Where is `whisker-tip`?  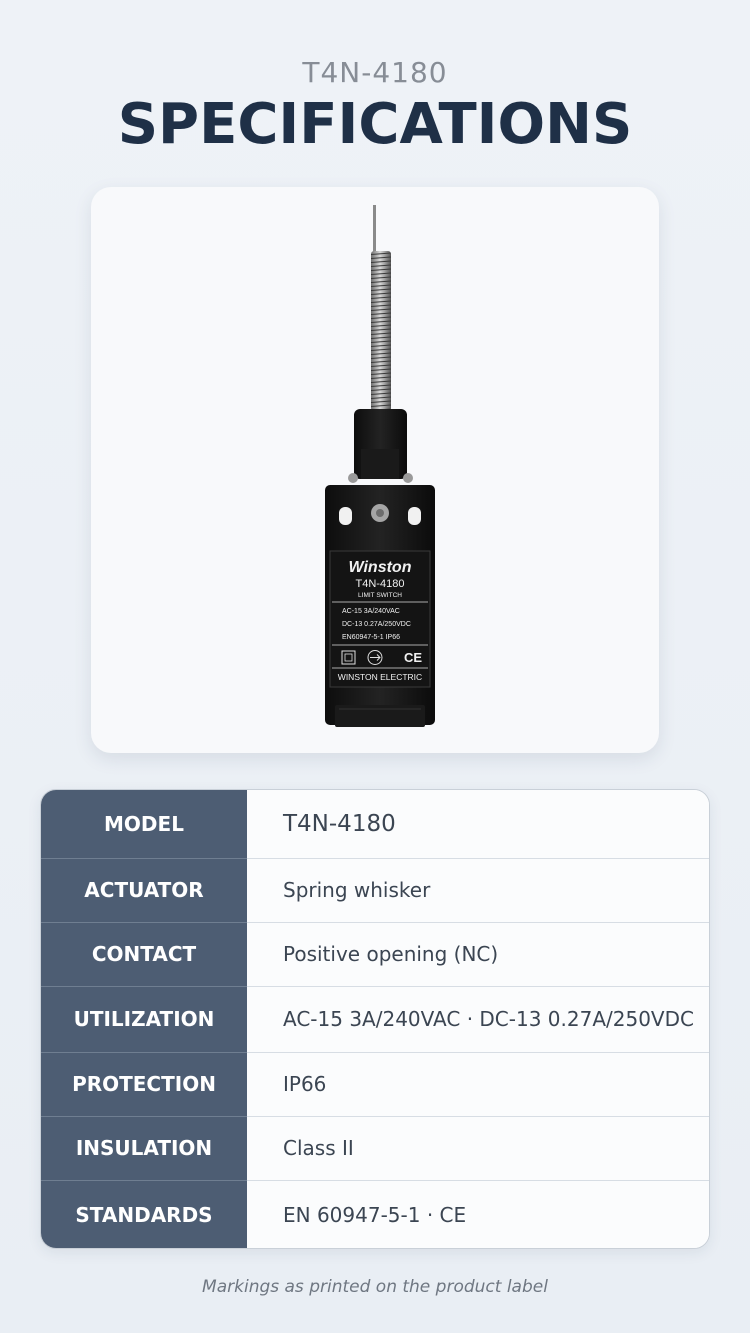
whisker-tip is located at coordinates (374, 230).